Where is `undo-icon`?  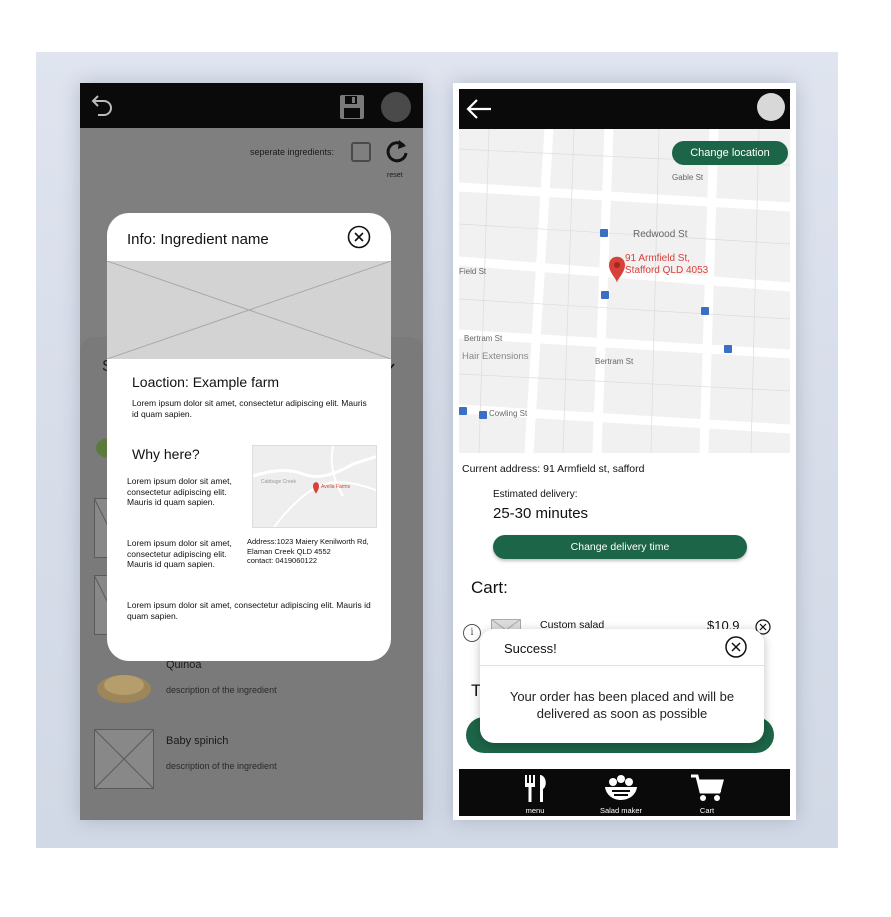 undo-icon is located at coordinates (103, 104).